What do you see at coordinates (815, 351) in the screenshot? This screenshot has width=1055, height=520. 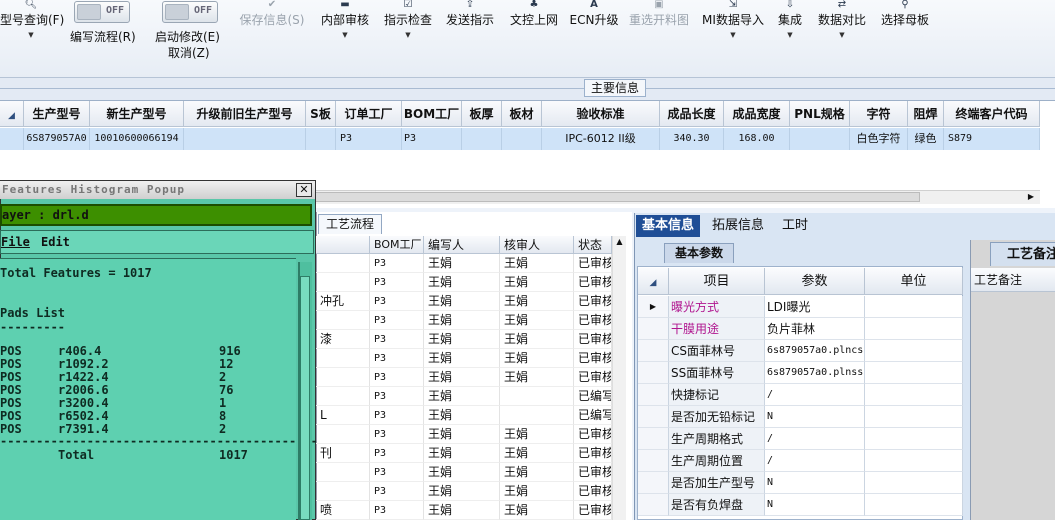 I see `param-value: 6s879057a0.plncs` at bounding box center [815, 351].